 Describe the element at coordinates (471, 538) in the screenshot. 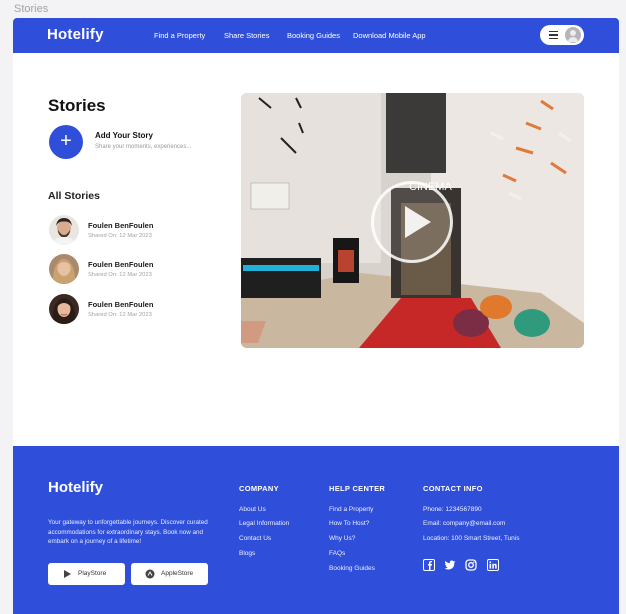

I see `contact-location: Location: 100 Smart Street, Tunis` at that location.